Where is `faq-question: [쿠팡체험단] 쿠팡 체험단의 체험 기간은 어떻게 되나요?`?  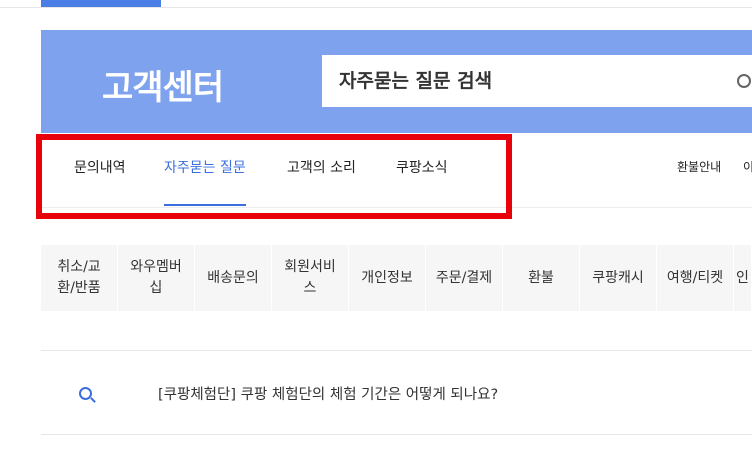
faq-question: [쿠팡체험단] 쿠팡 체험단의 체험 기간은 어떻게 되나요? is located at coordinates (328, 393).